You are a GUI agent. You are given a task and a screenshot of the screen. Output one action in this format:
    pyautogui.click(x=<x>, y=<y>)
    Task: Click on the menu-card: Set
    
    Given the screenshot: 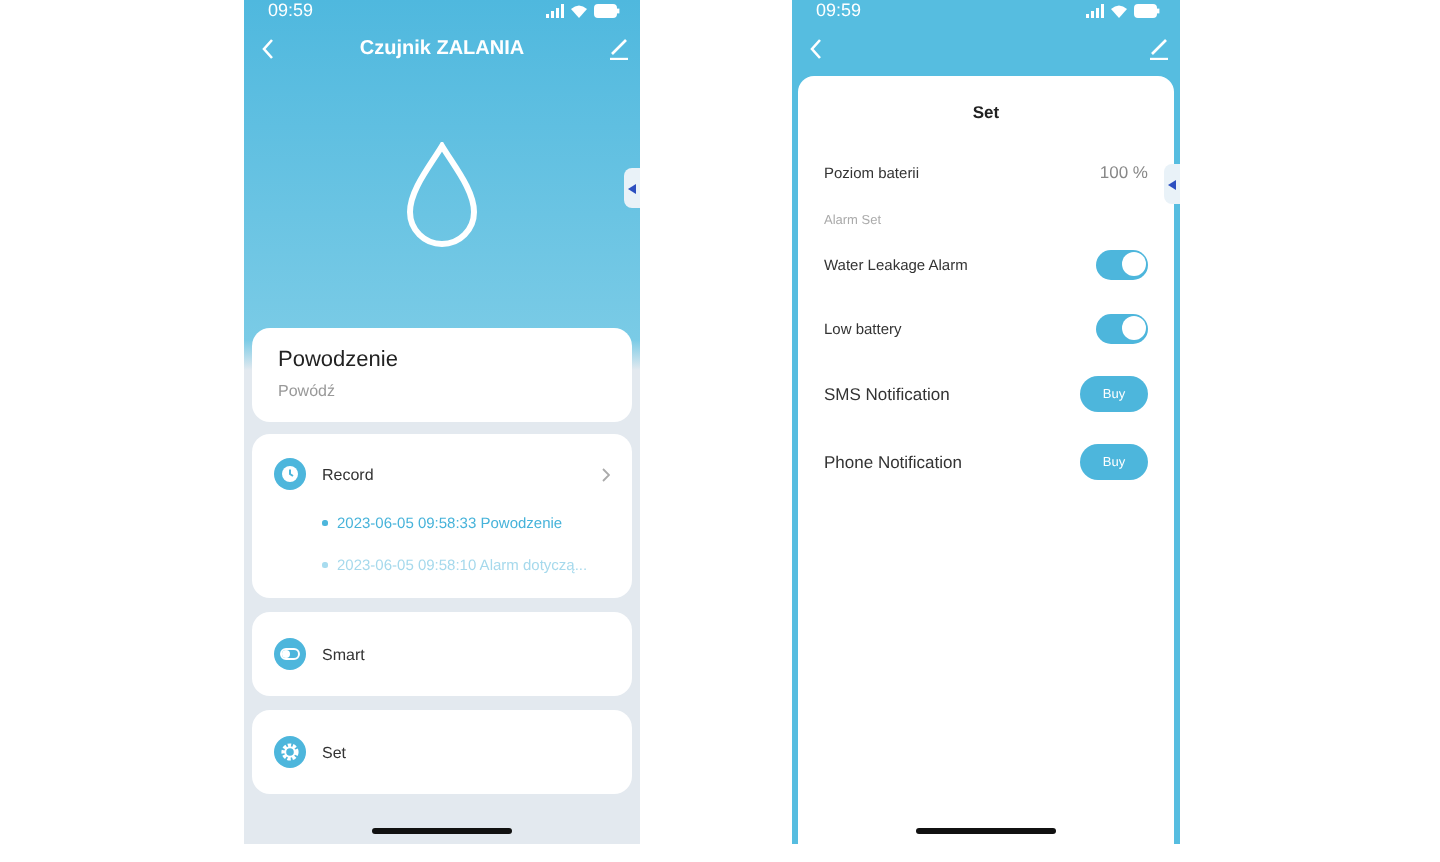 What is the action you would take?
    pyautogui.click(x=442, y=752)
    